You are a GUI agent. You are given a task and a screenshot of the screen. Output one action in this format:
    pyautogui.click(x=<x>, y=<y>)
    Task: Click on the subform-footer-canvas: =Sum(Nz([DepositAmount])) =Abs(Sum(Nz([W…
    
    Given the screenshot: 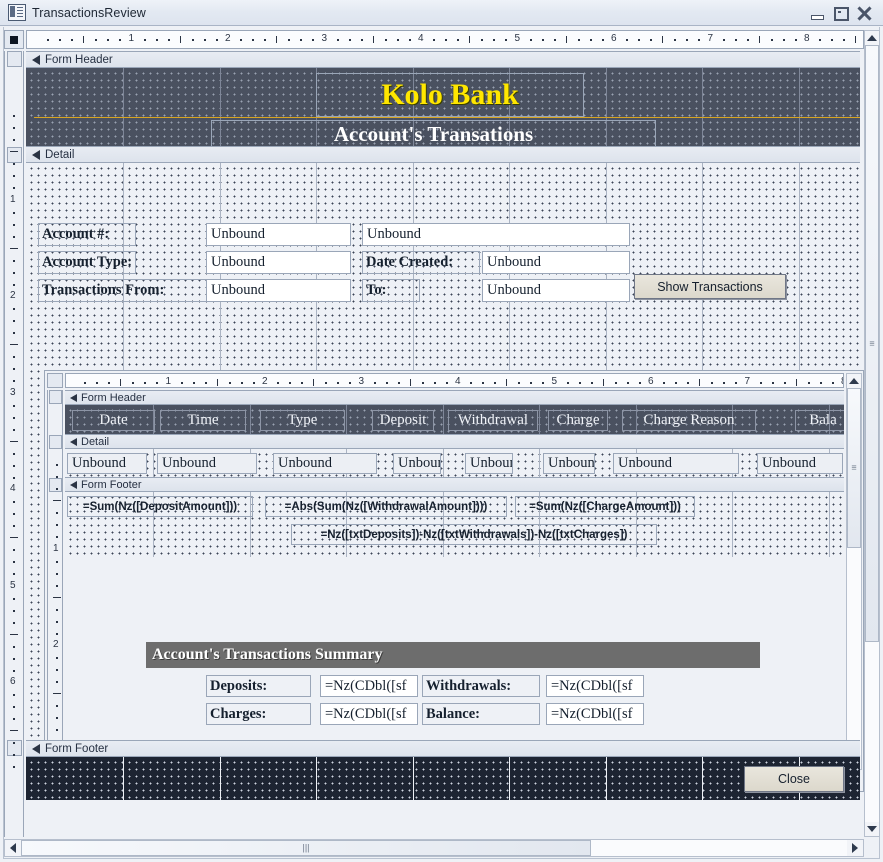 What is the action you would take?
    pyautogui.click(x=454, y=524)
    